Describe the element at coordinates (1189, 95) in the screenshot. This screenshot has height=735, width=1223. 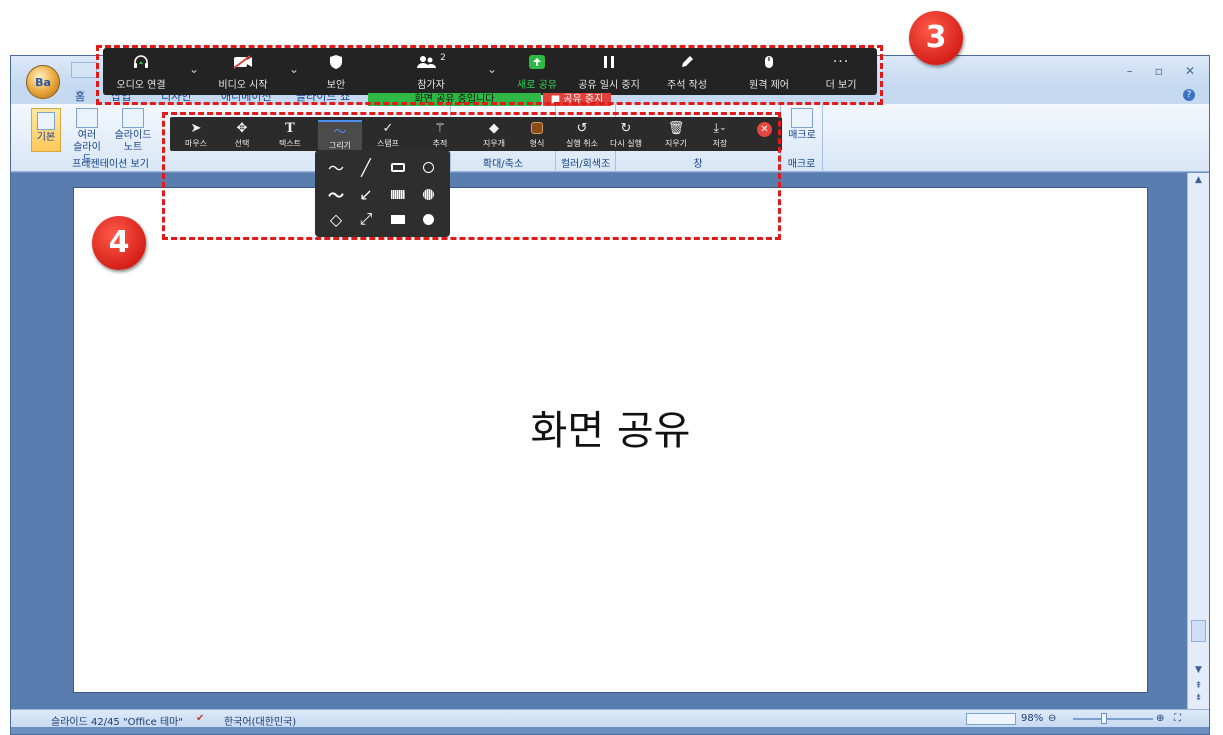
I see `help-icon: ?` at that location.